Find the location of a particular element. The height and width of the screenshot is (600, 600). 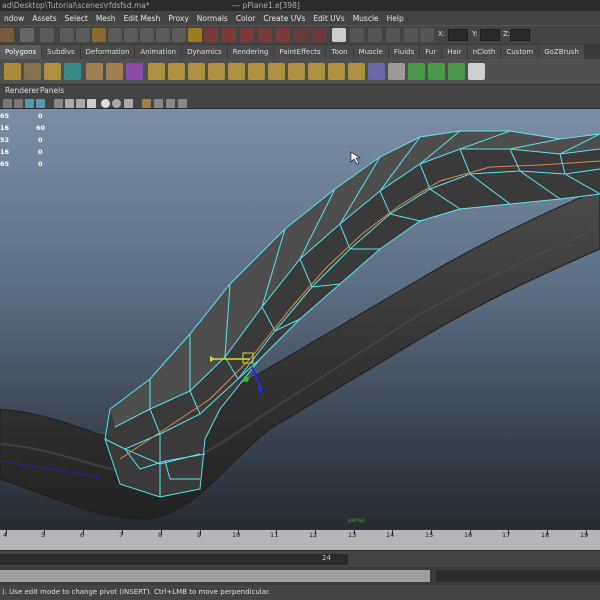

render-view-icon is located at coordinates (283, 35).